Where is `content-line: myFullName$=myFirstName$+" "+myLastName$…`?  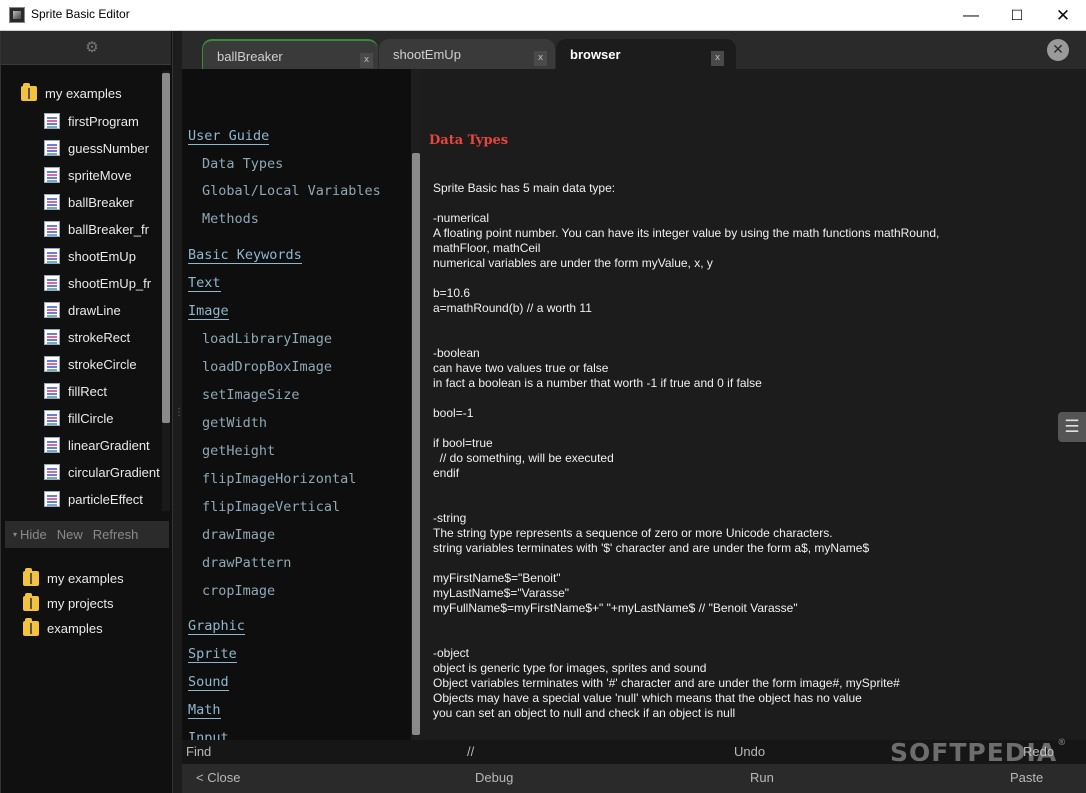 content-line: myFullName$=myFirstName$+" "+myLastName$… is located at coordinates (615, 608).